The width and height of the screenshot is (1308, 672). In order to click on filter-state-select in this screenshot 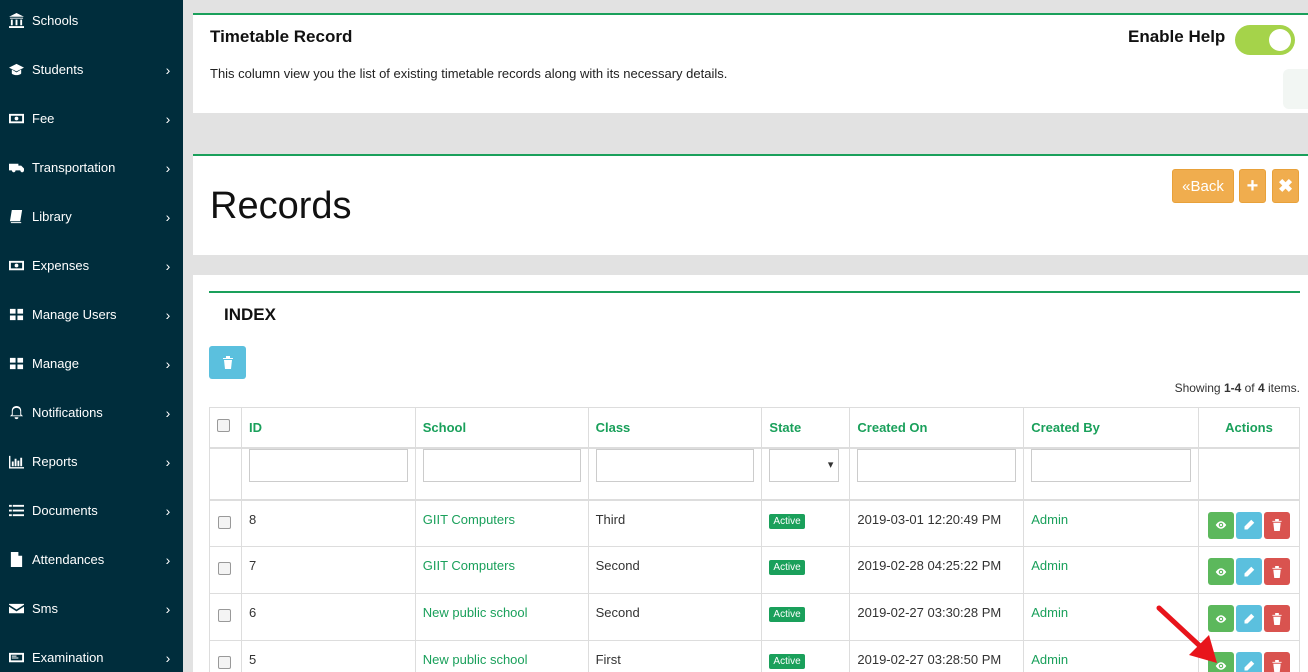, I will do `click(804, 465)`.